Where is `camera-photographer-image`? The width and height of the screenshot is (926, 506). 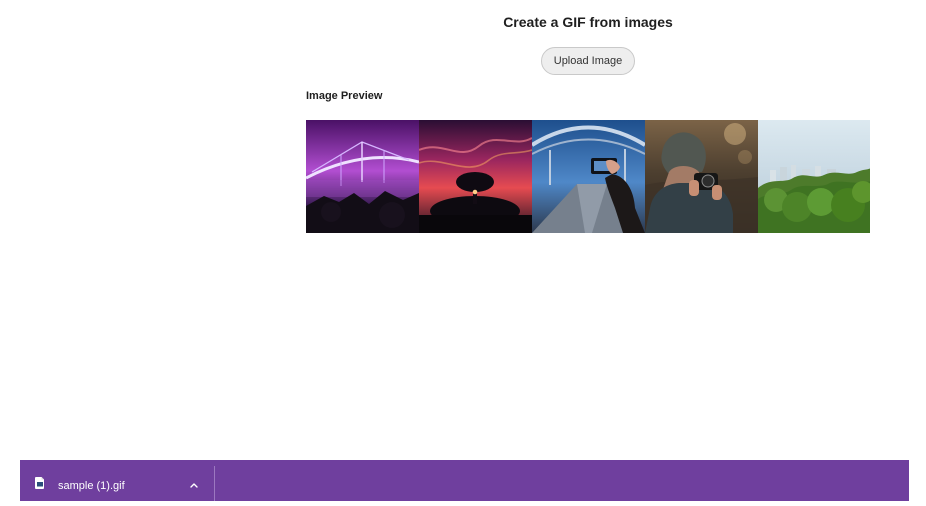
camera-photographer-image is located at coordinates (701, 176).